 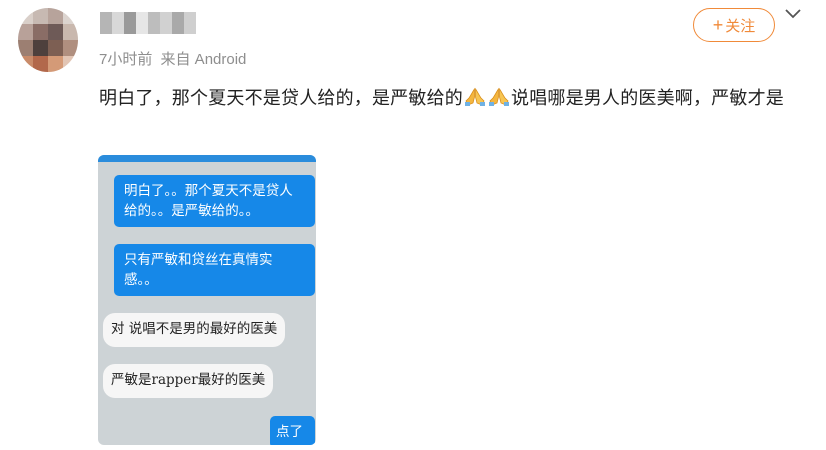 What do you see at coordinates (207, 158) in the screenshot?
I see `screenshot-top-bar` at bounding box center [207, 158].